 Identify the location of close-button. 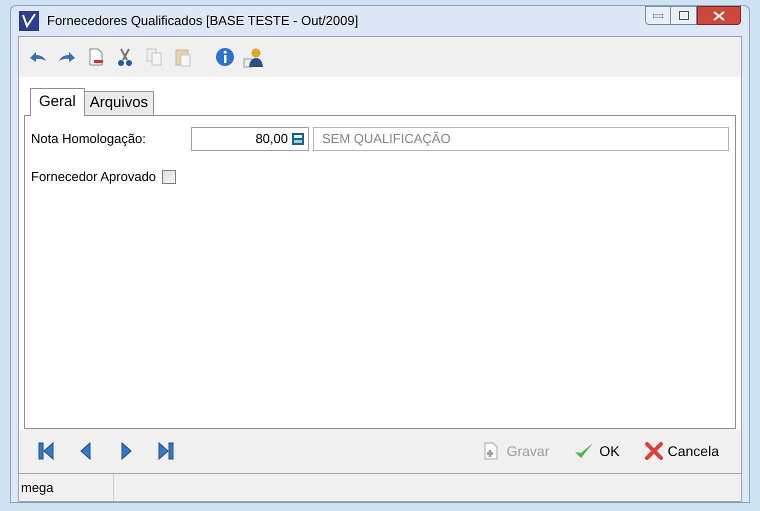
(719, 15).